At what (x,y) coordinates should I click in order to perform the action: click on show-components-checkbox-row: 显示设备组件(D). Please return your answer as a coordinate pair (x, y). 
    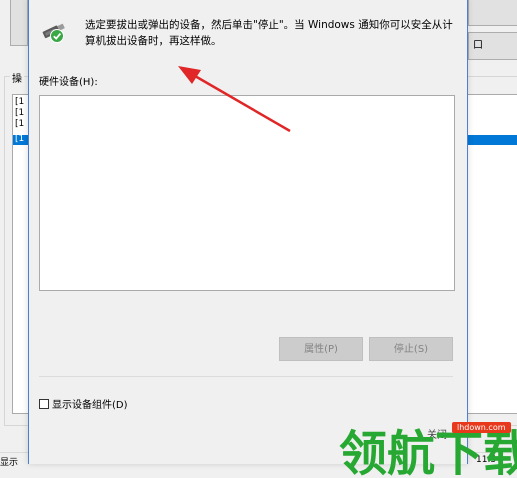
    Looking at the image, I should click on (83, 403).